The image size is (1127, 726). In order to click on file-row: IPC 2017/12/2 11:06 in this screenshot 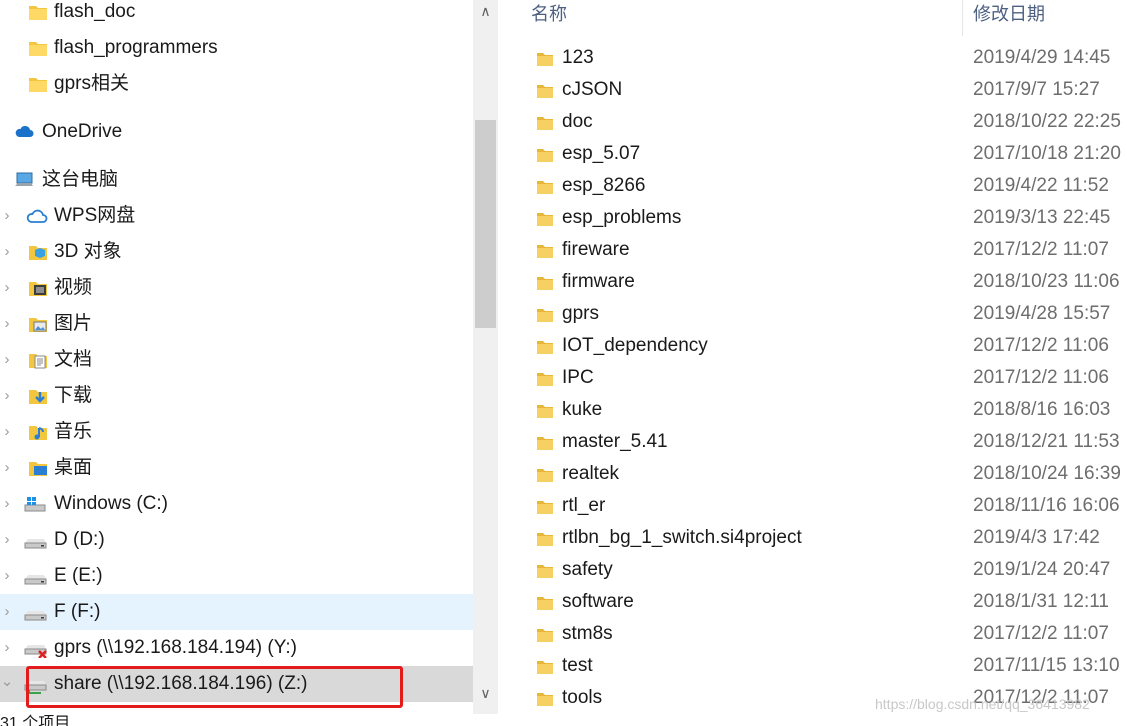, I will do `click(812, 379)`.